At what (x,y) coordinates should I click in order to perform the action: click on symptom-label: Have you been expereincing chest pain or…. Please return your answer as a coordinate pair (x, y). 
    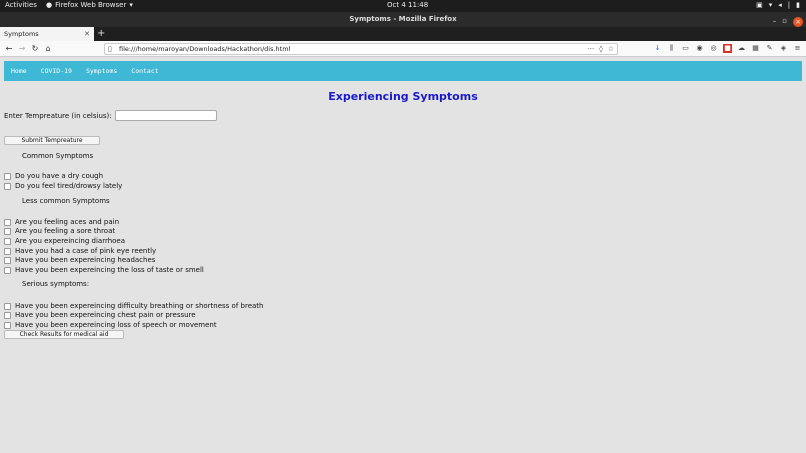
    Looking at the image, I should click on (105, 315).